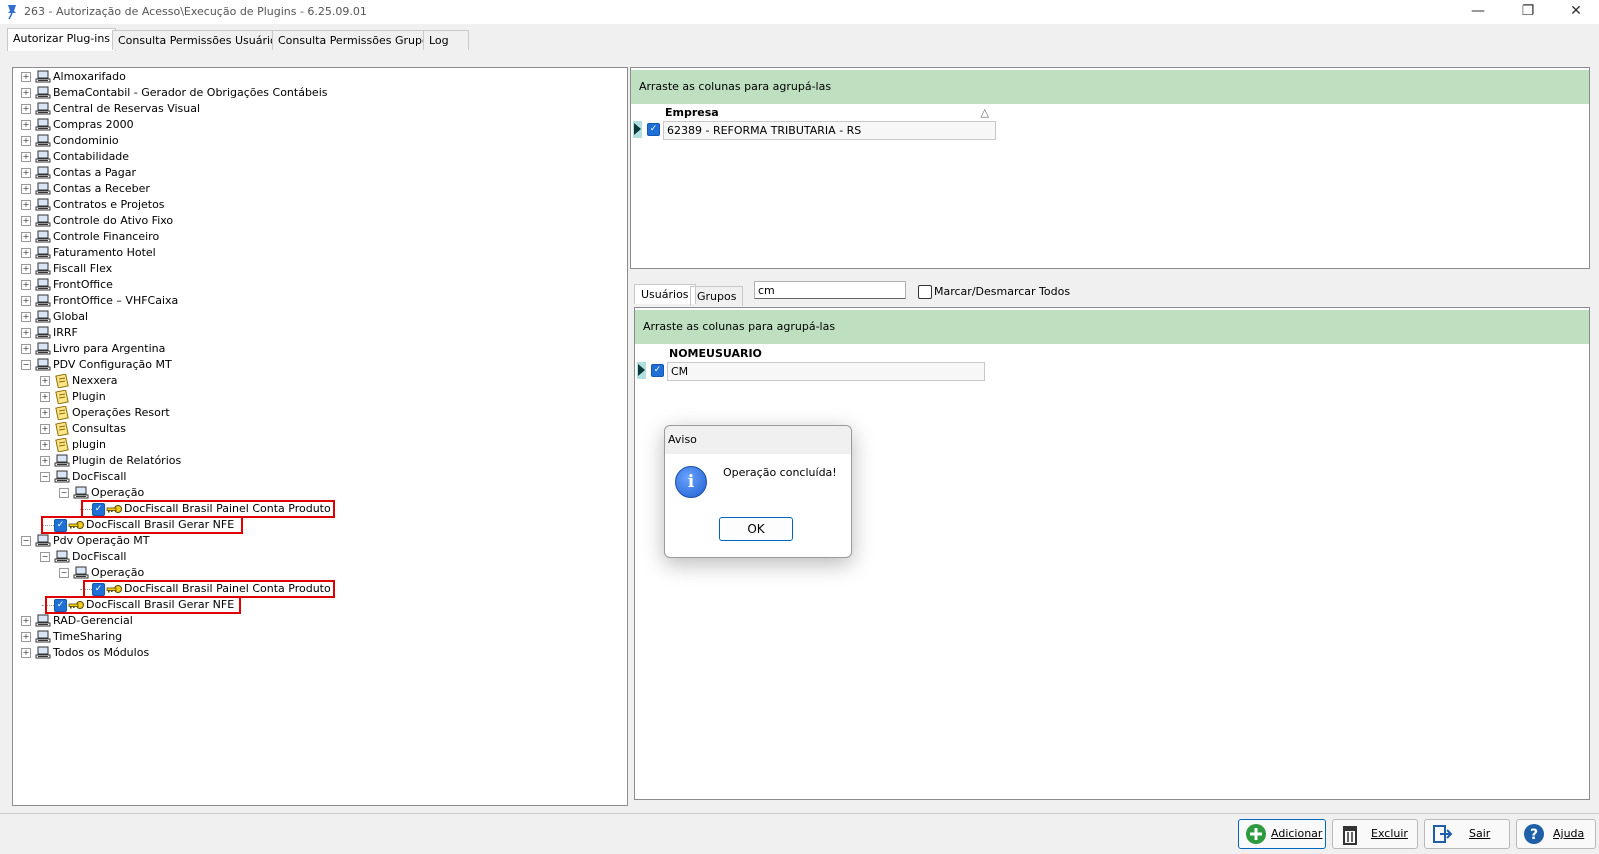 The height and width of the screenshot is (854, 1599). I want to click on tree-node: Contas a Receber, so click(101, 189).